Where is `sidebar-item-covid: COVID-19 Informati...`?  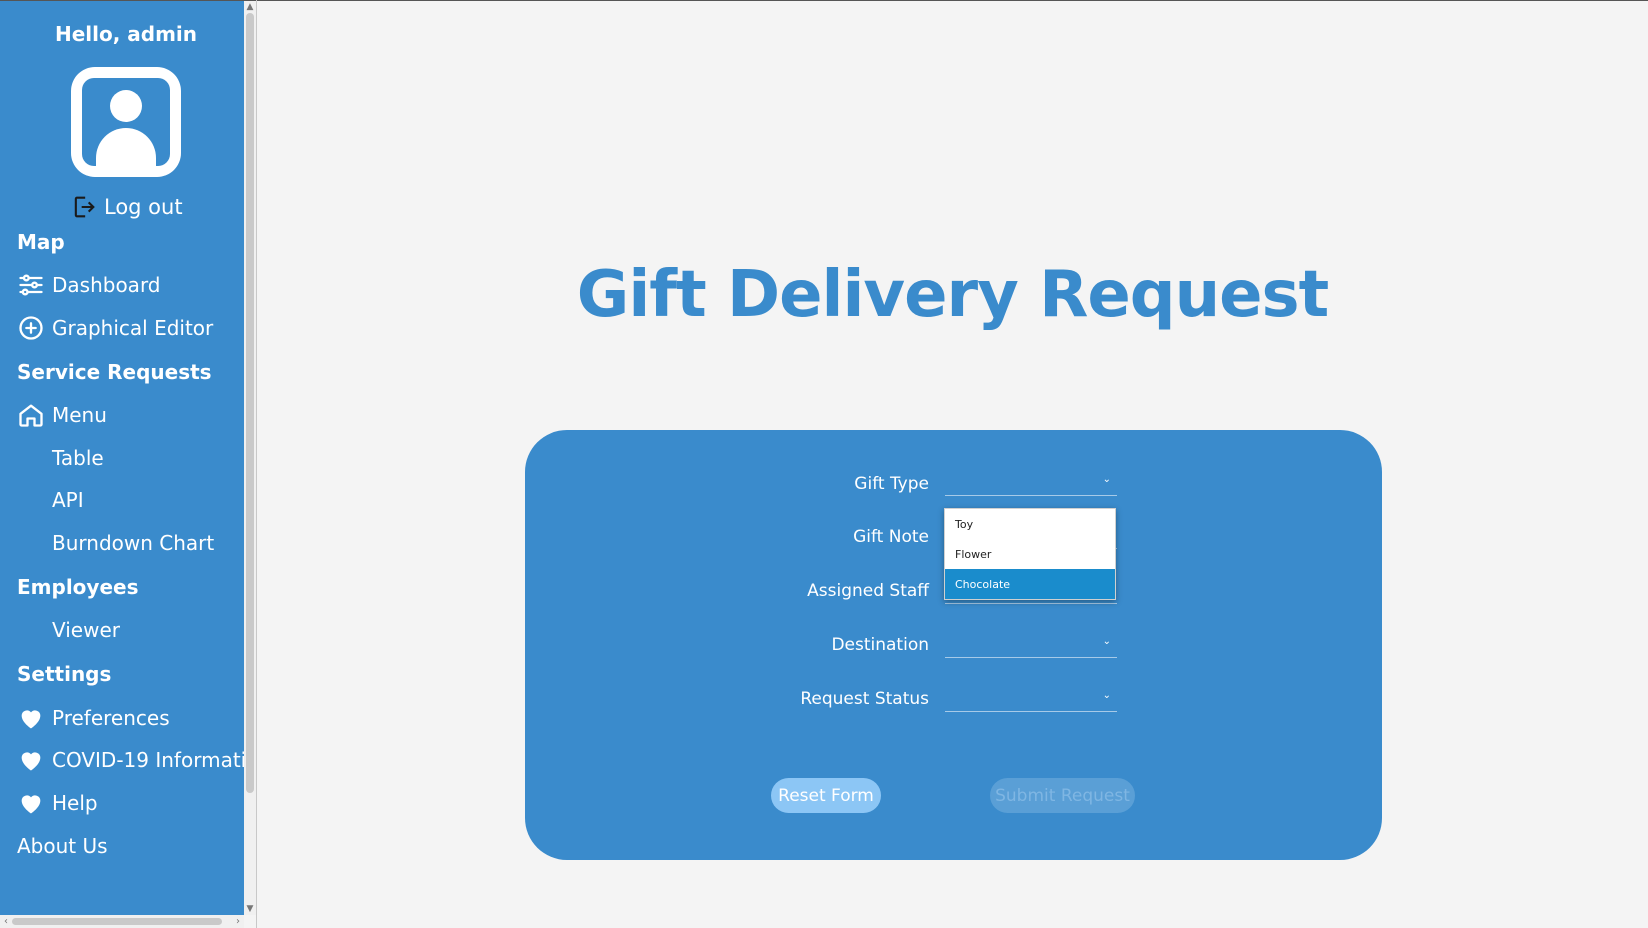 sidebar-item-covid: COVID-19 Informati... is located at coordinates (130, 760).